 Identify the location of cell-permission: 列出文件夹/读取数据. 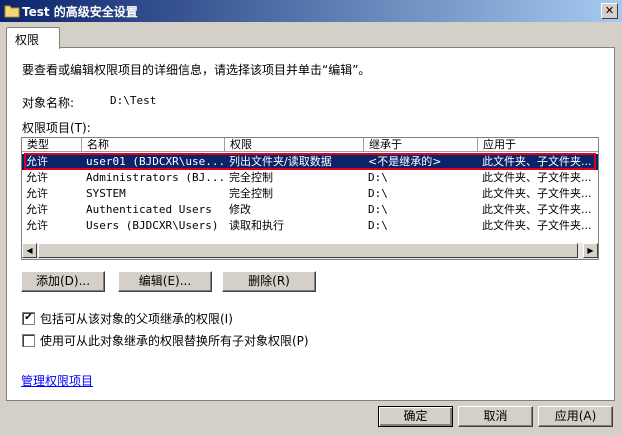
(280, 161).